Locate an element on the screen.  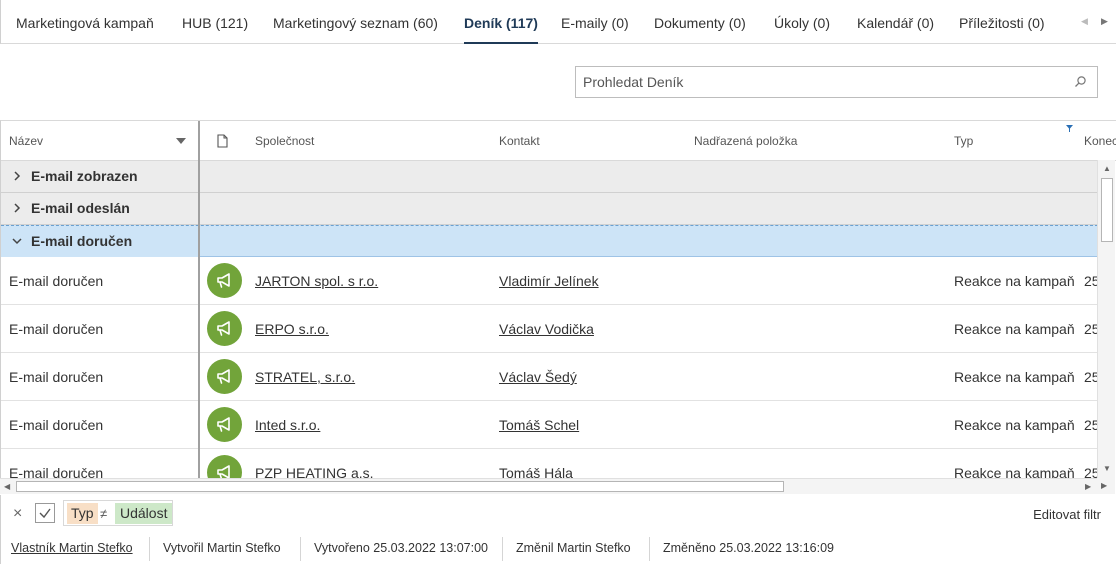
owner-link: Vlastník Martin Stefko is located at coordinates (72, 548).